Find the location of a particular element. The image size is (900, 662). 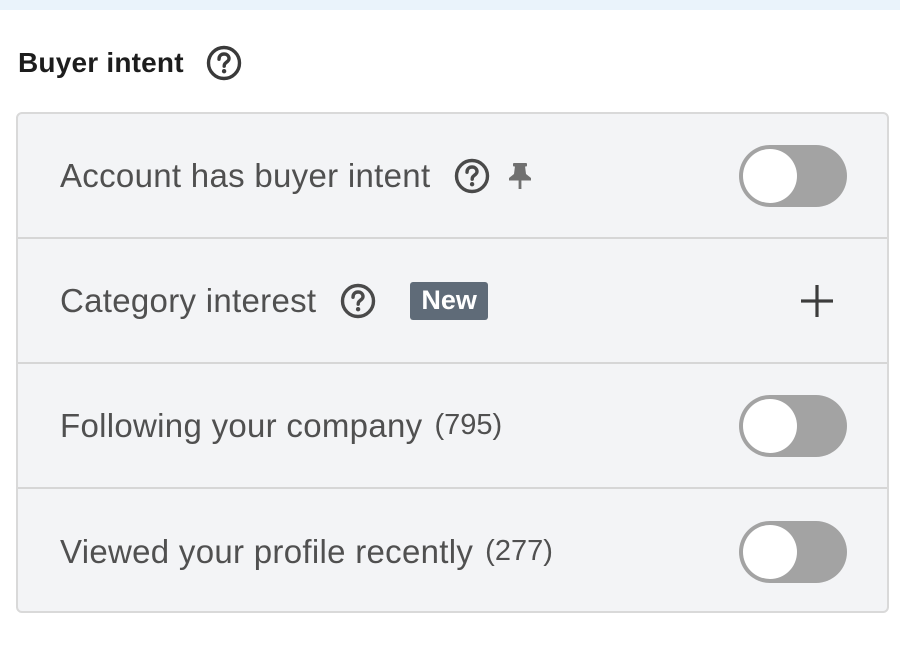

following-company-toggle is located at coordinates (793, 425).